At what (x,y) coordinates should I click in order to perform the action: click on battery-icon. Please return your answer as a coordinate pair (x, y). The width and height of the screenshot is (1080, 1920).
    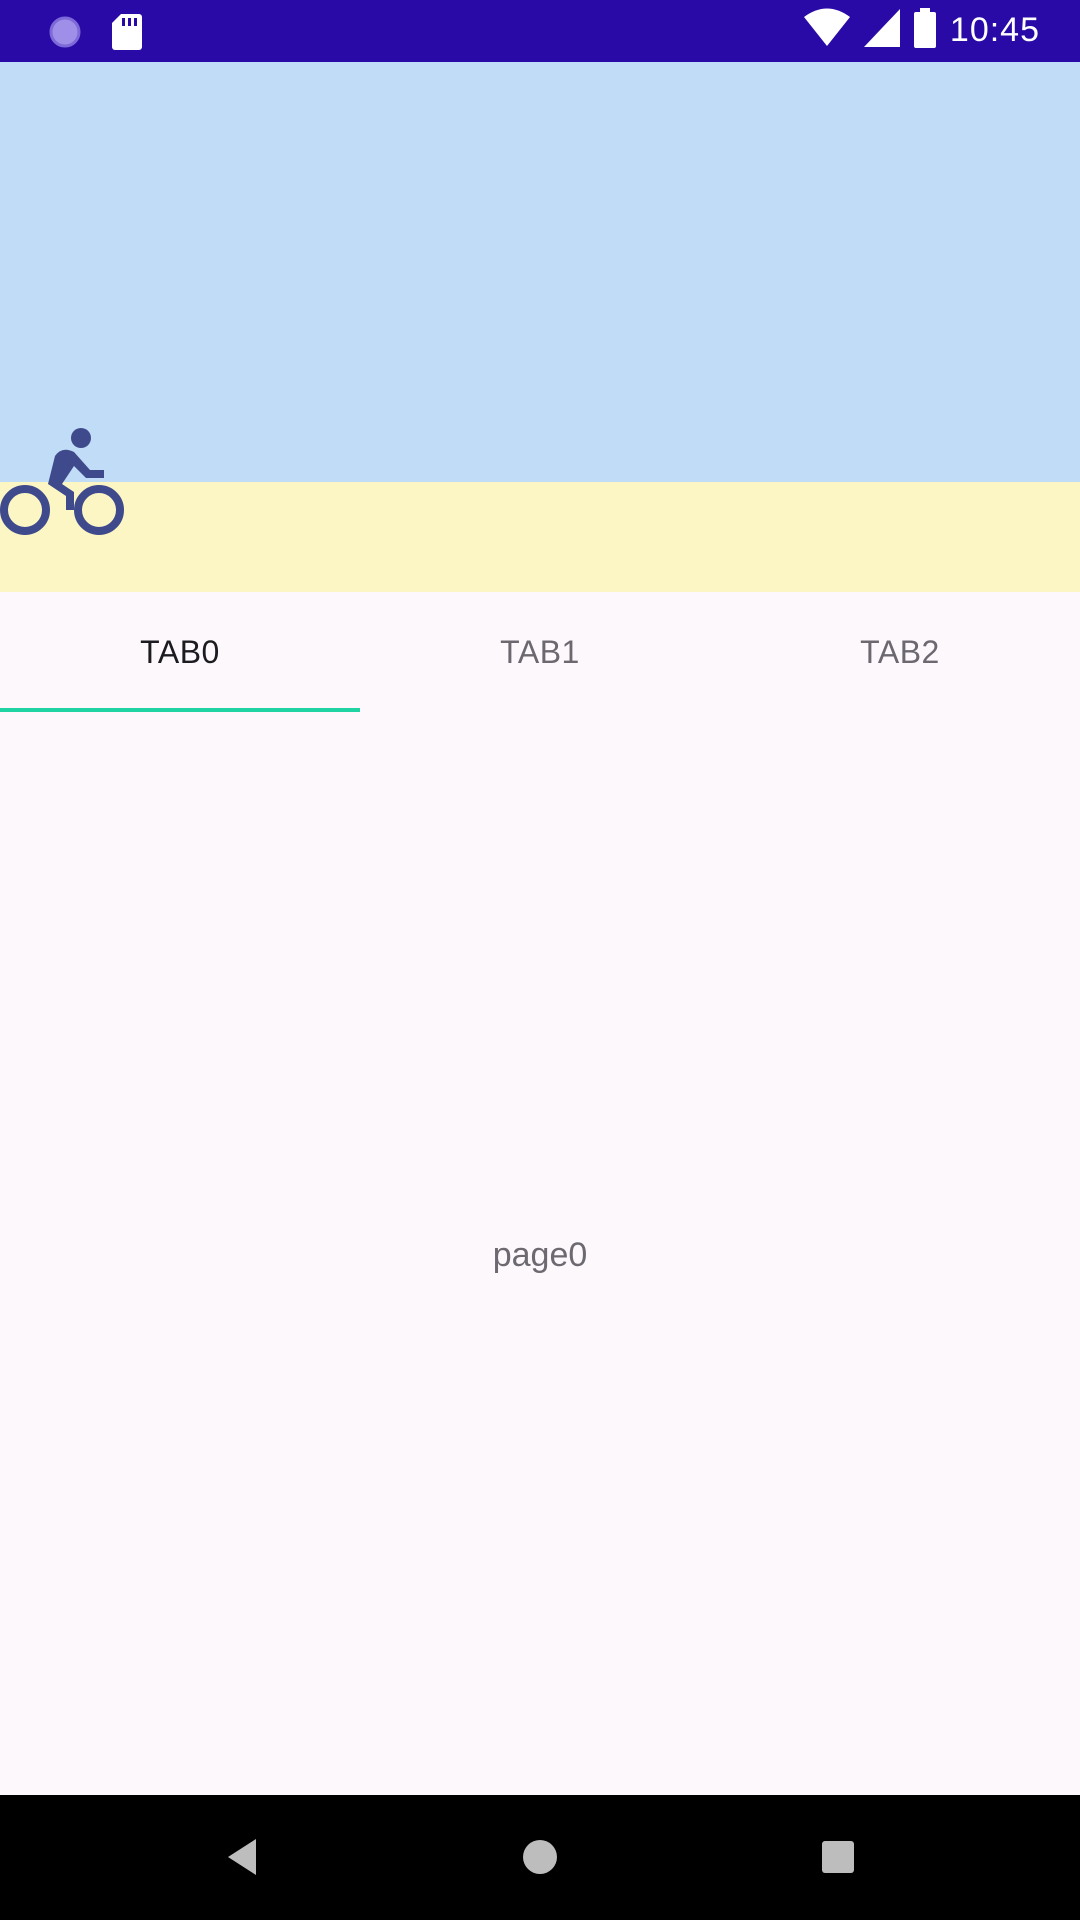
    Looking at the image, I should click on (924, 30).